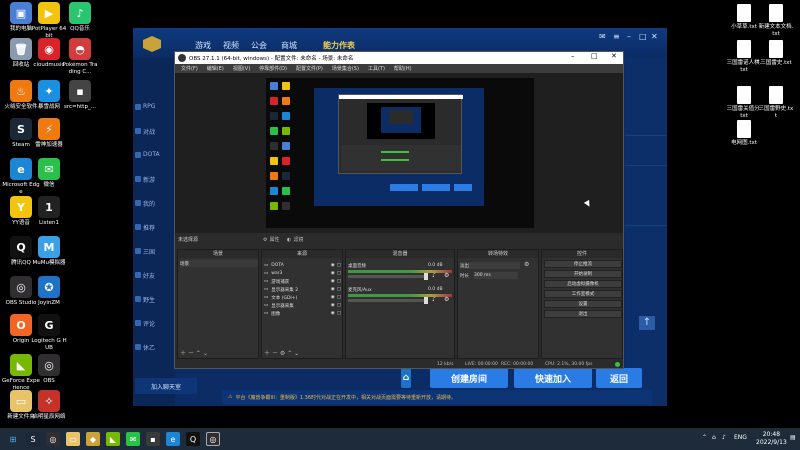  What do you see at coordinates (776, 21) in the screenshot?
I see `desktop-file-icon: 新建文本文档.txt` at bounding box center [776, 21].